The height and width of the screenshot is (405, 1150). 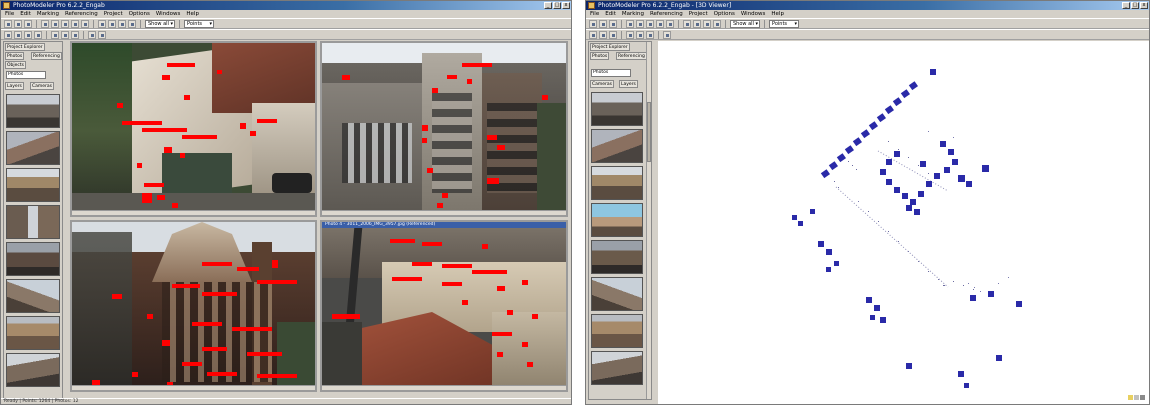 What do you see at coordinates (168, 14) in the screenshot?
I see `menu-windows: Windows` at bounding box center [168, 14].